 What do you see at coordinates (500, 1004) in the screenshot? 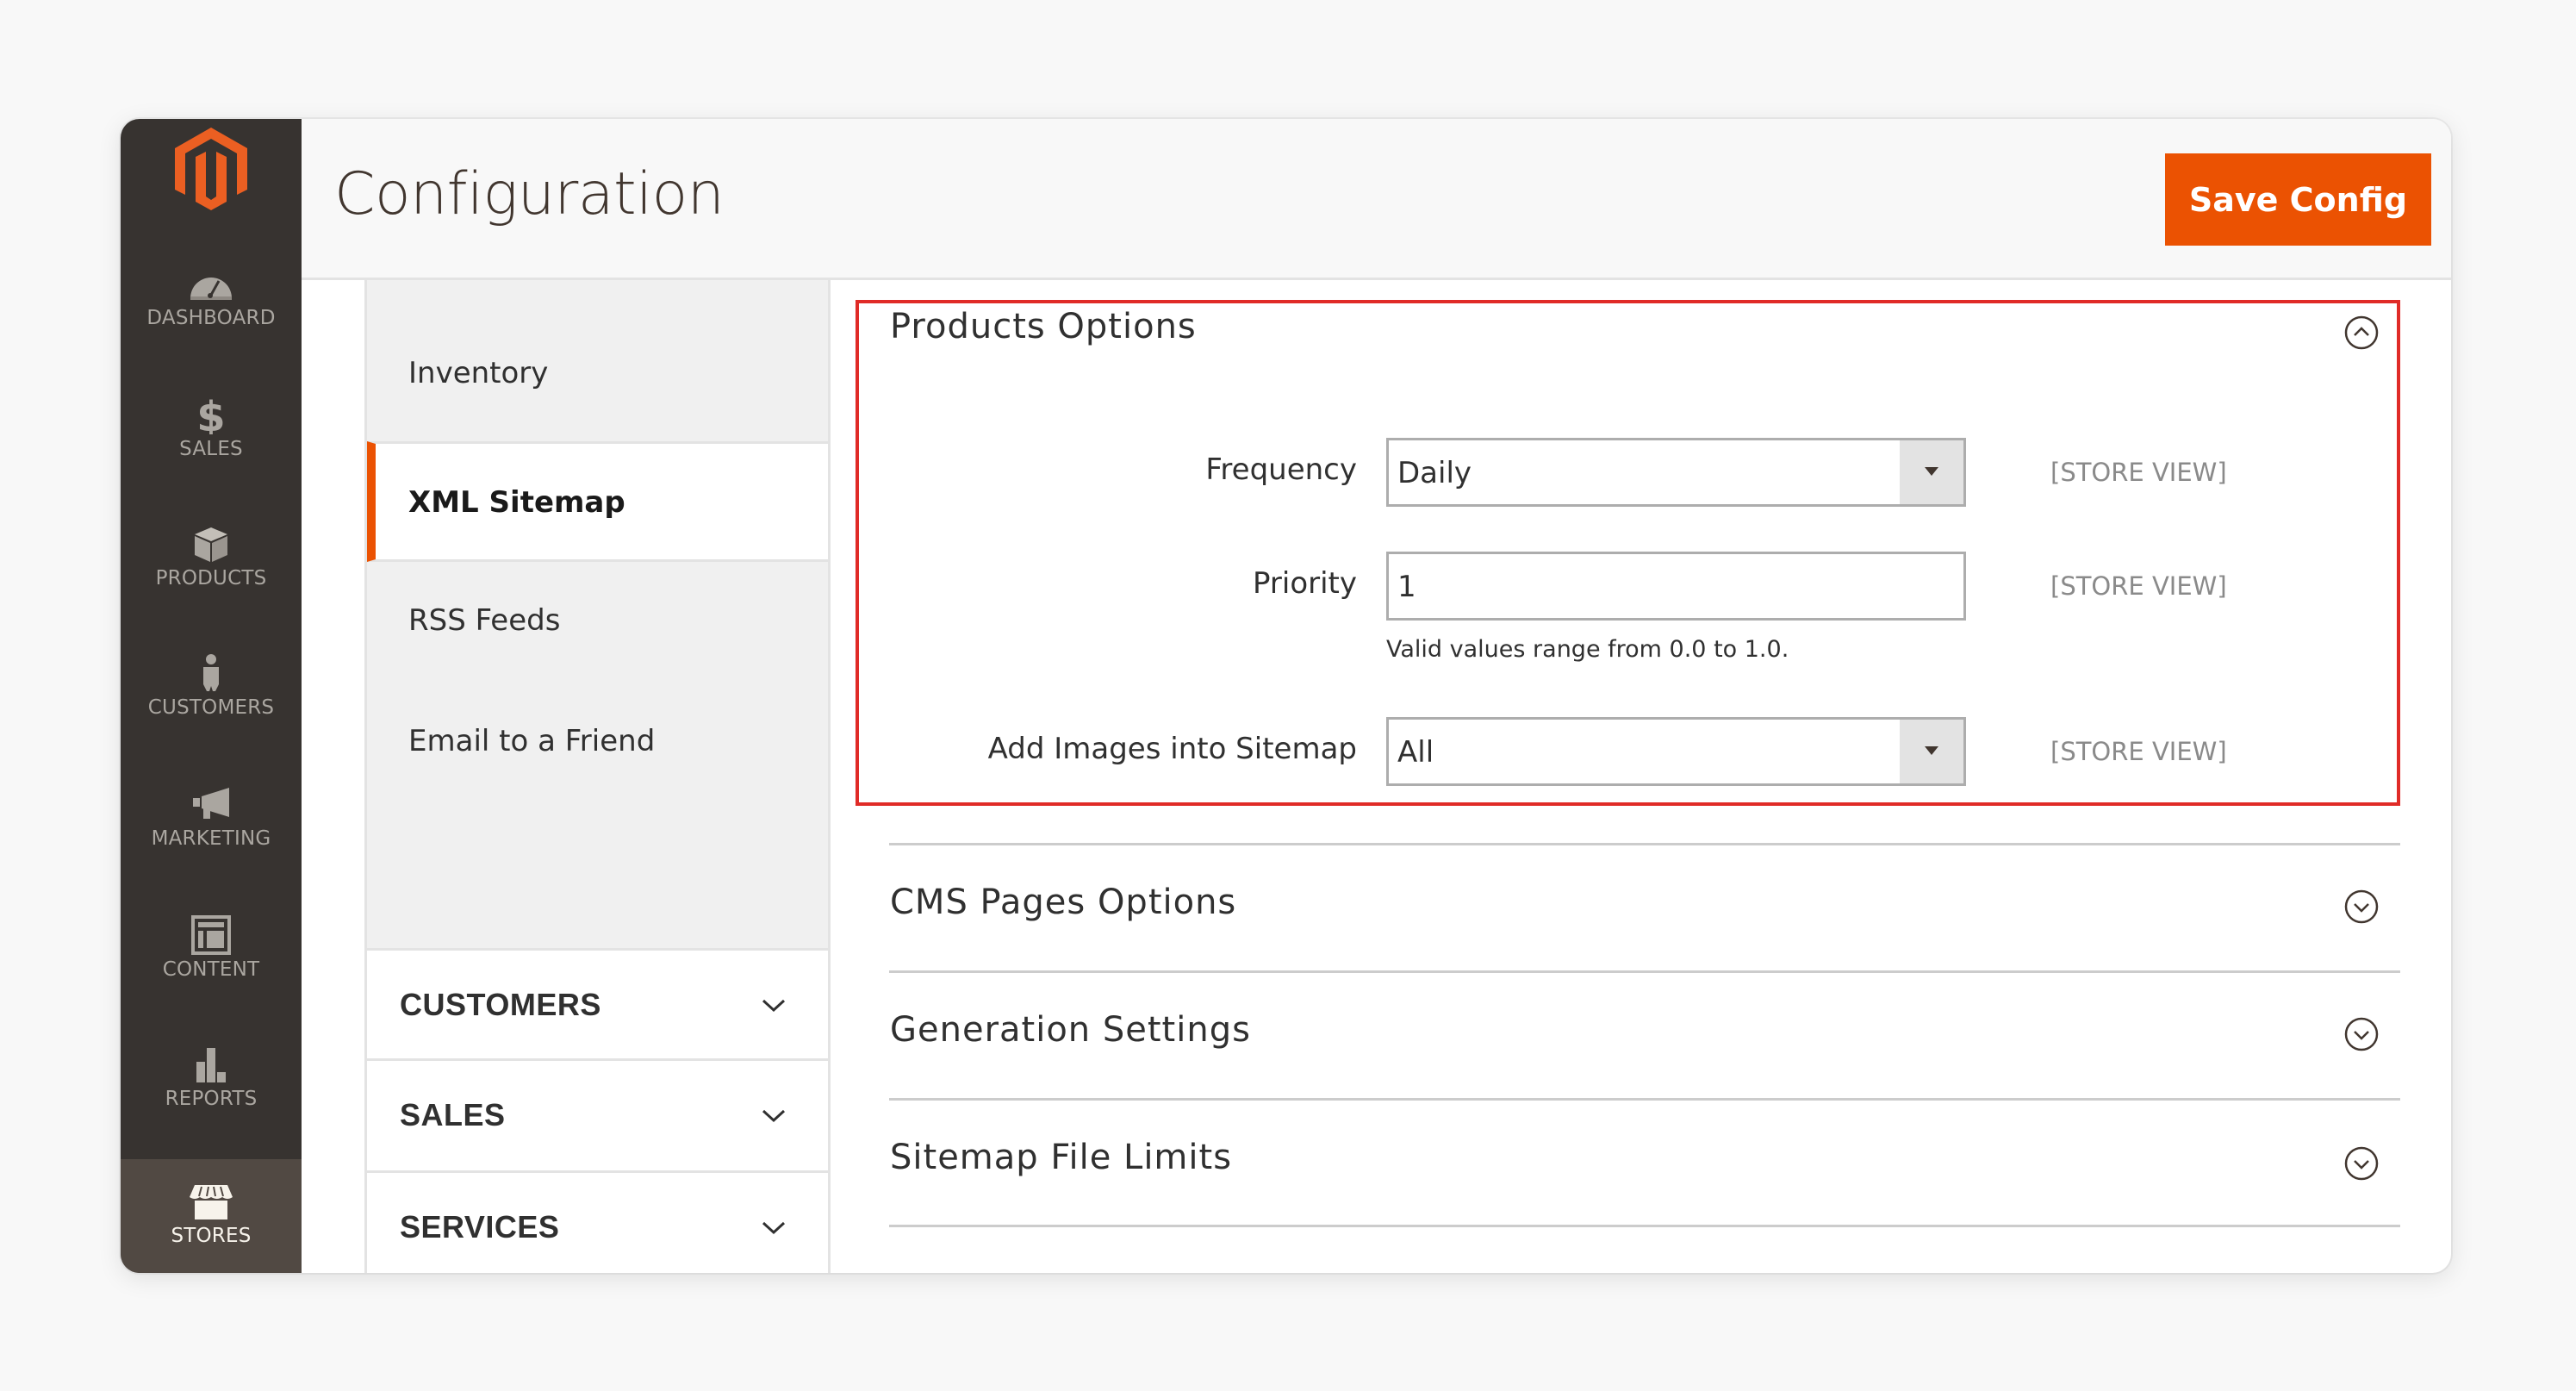
I see `config-section-label: CUSTOMERS` at bounding box center [500, 1004].